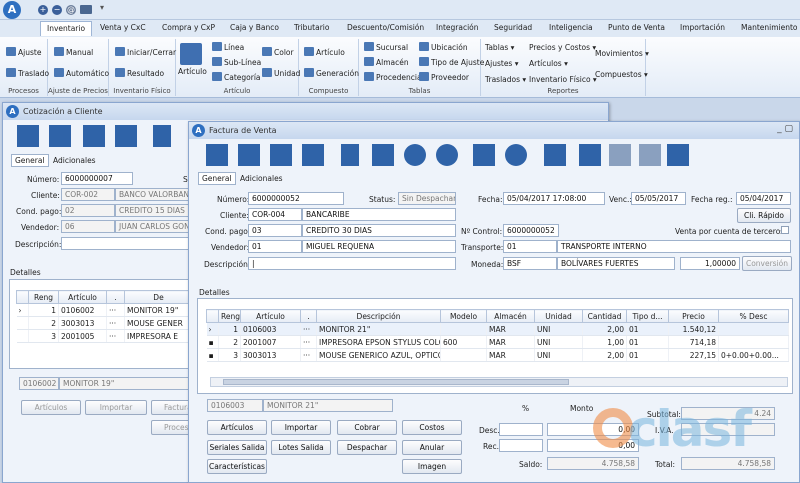  I want to click on report-precios-costos: Precios y Costos ▾, so click(562, 47).